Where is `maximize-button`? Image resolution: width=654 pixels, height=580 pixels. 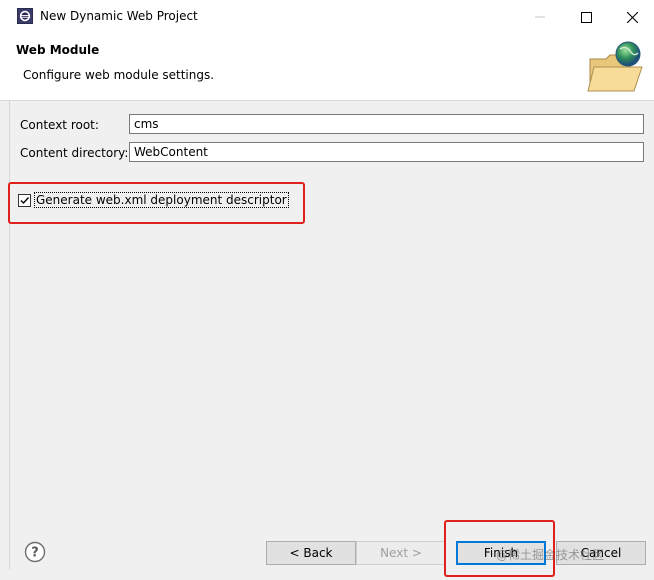 maximize-button is located at coordinates (586, 17).